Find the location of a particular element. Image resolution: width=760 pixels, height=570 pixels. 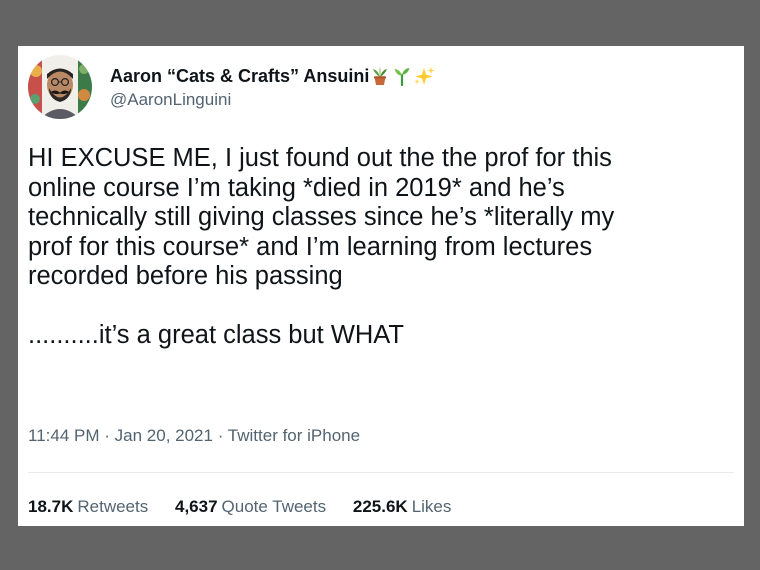

tweet-text-line: ..........it’s a great class but WHAT is located at coordinates (216, 335).